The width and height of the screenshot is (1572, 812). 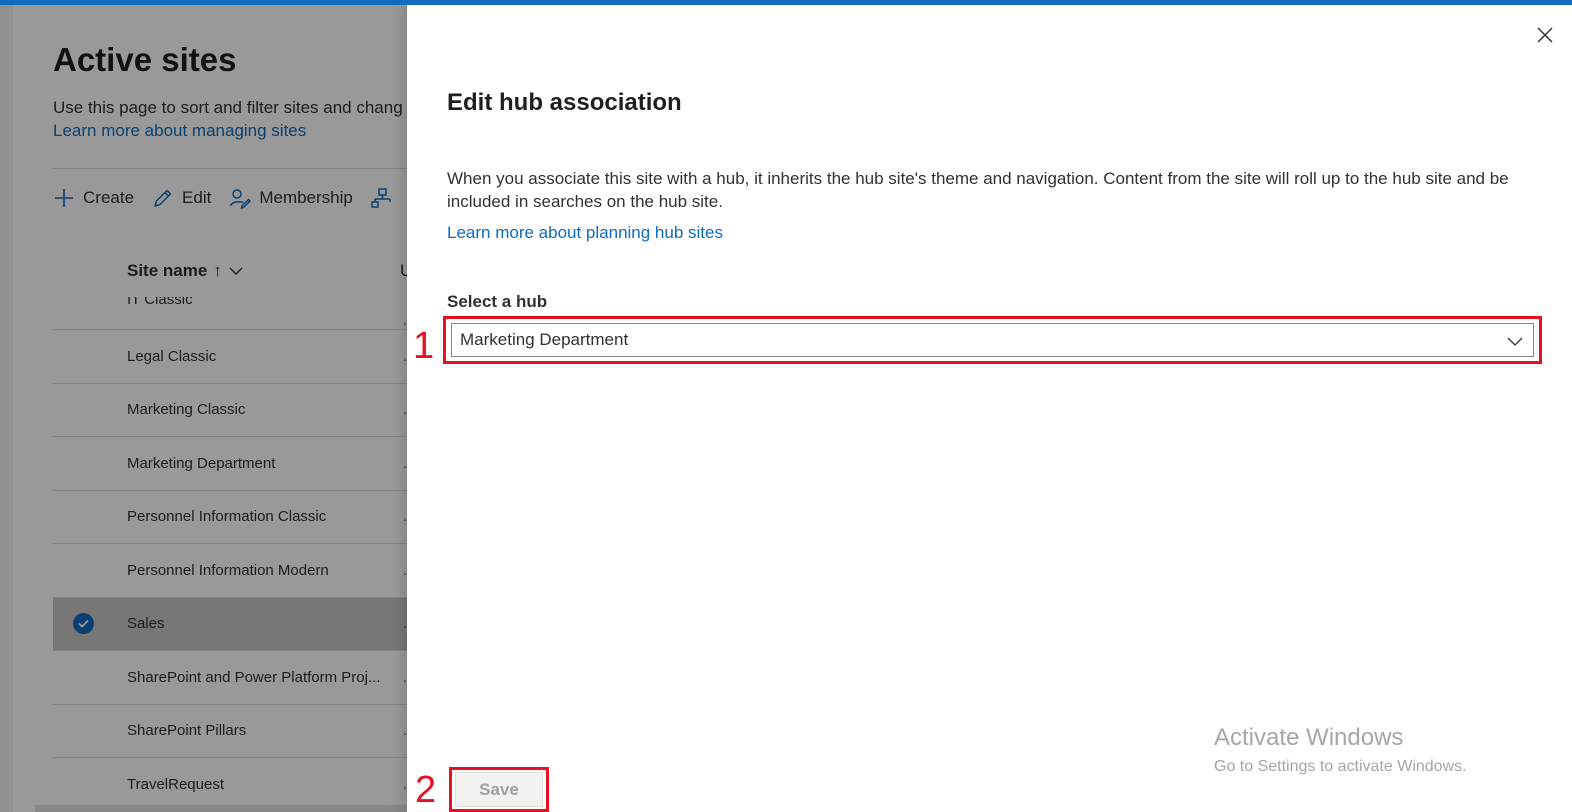 I want to click on selected-hub-value: Marketing Department, so click(x=544, y=339).